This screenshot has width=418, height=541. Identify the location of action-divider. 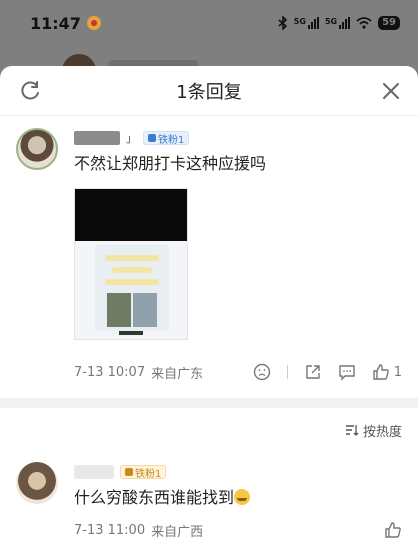
(287, 372).